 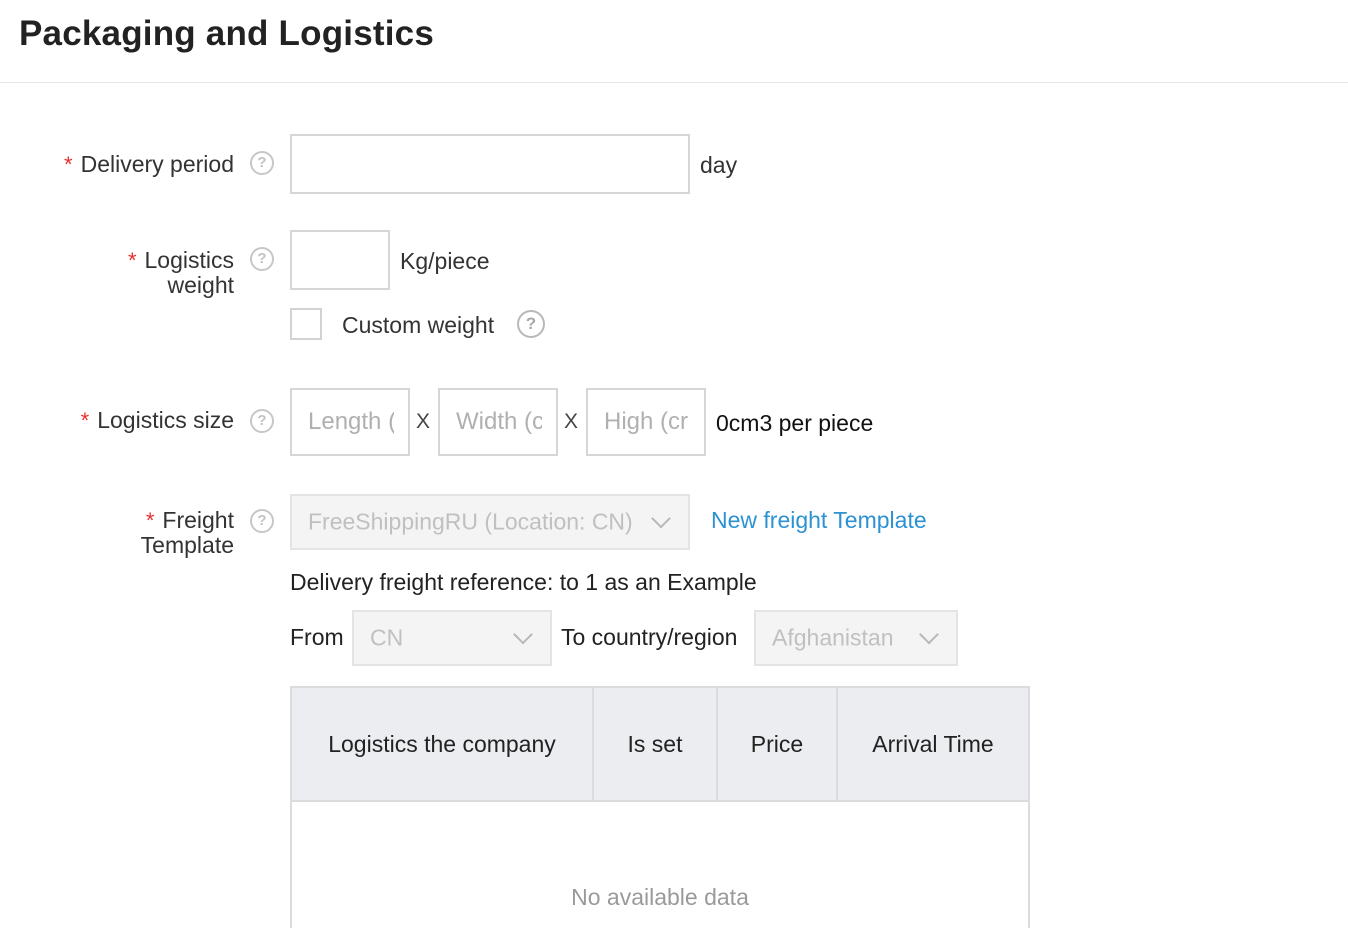 What do you see at coordinates (649, 637) in the screenshot?
I see `to-country-label: To country/region` at bounding box center [649, 637].